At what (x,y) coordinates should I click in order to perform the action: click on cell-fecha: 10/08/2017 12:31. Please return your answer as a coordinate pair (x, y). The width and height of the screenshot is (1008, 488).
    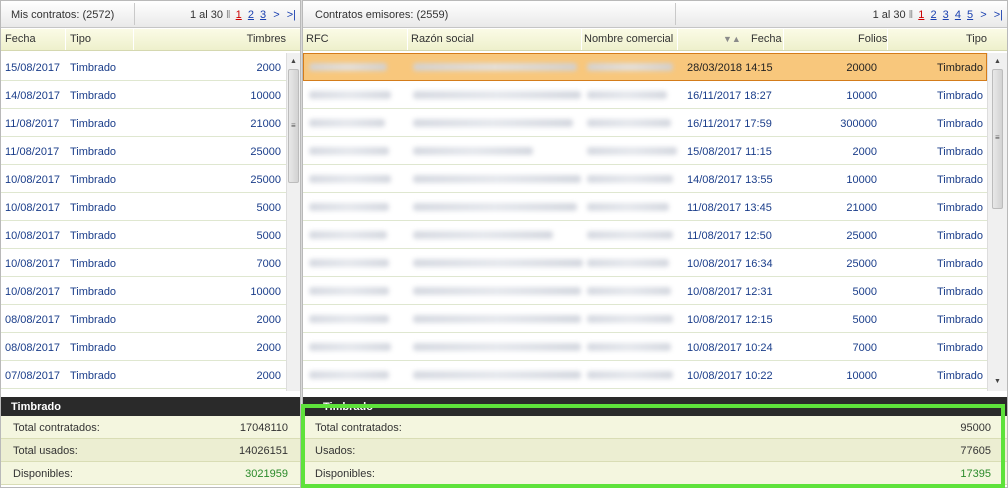
    Looking at the image, I should click on (730, 292).